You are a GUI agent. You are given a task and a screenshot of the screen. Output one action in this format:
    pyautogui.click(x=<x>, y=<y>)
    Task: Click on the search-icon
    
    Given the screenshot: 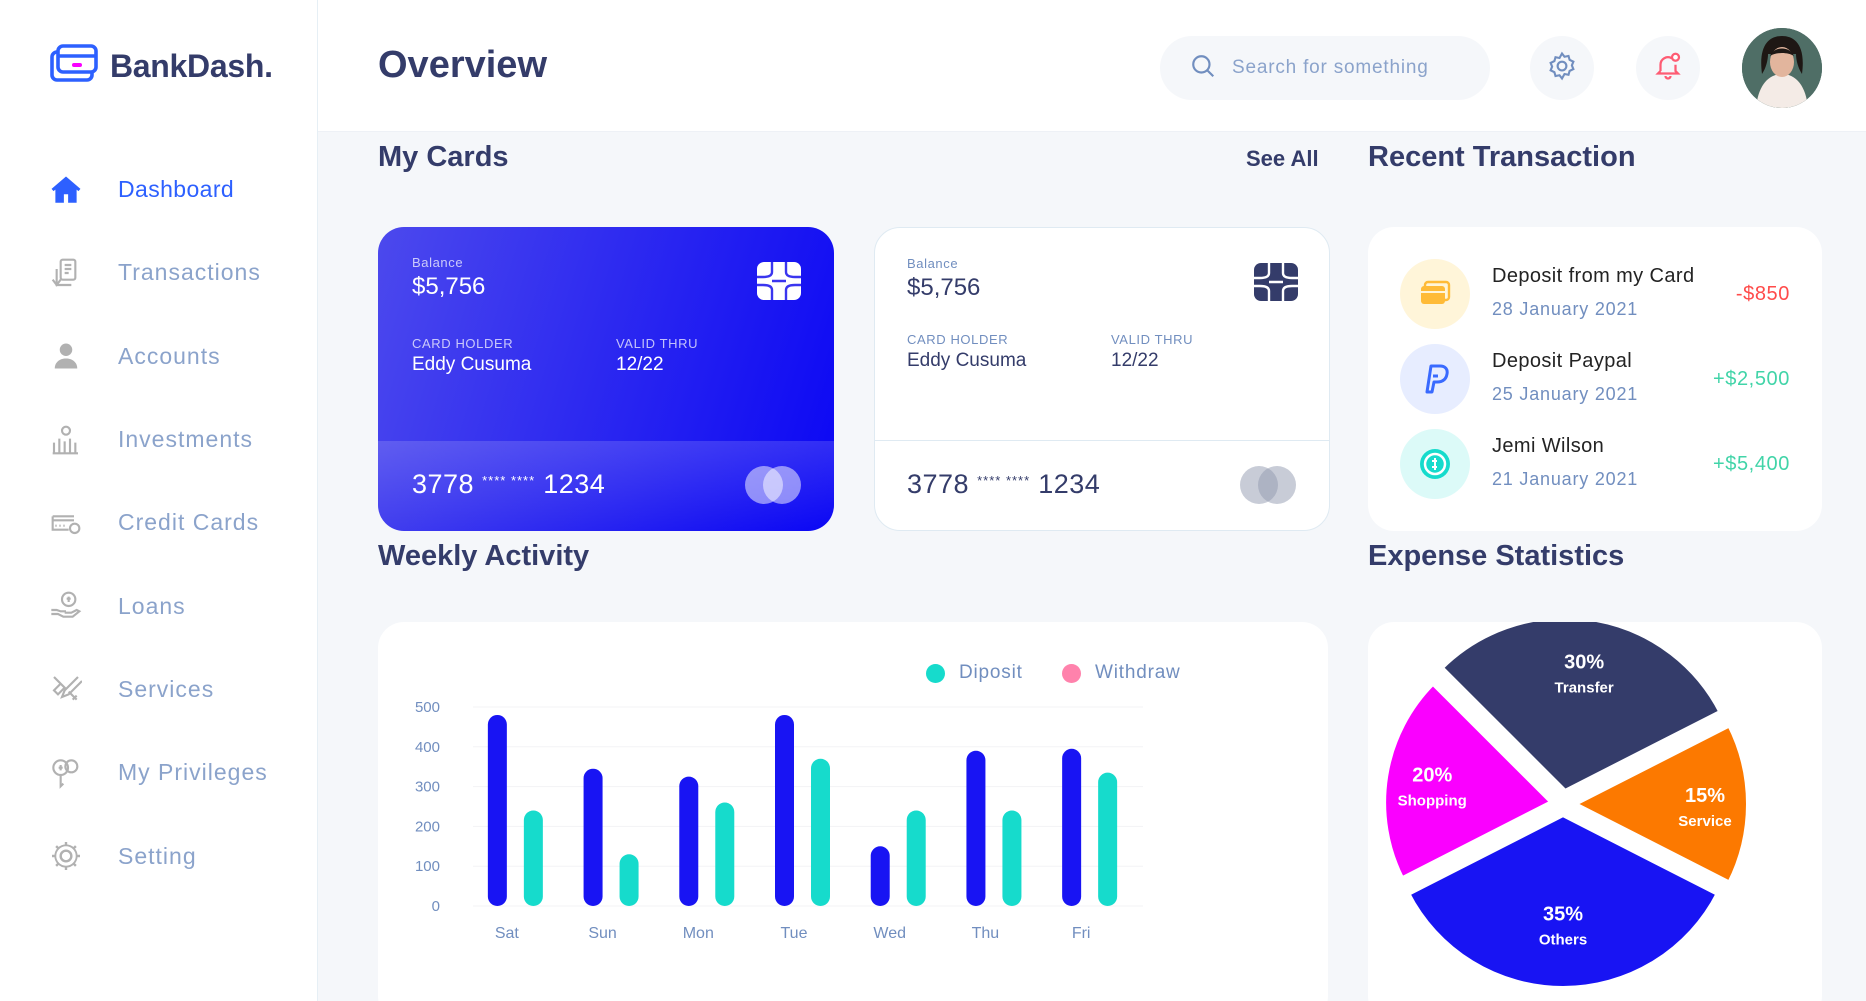 What is the action you would take?
    pyautogui.click(x=1203, y=68)
    